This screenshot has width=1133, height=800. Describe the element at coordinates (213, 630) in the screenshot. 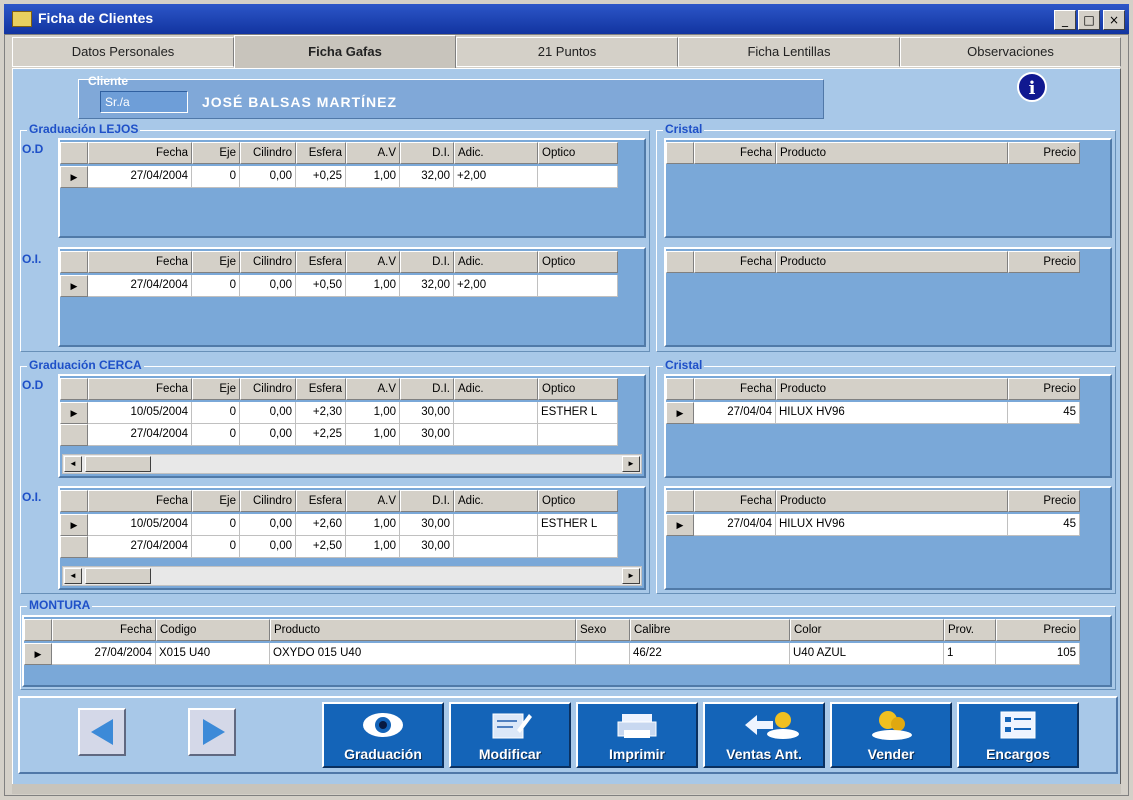

I see `column-header: Codigo` at that location.